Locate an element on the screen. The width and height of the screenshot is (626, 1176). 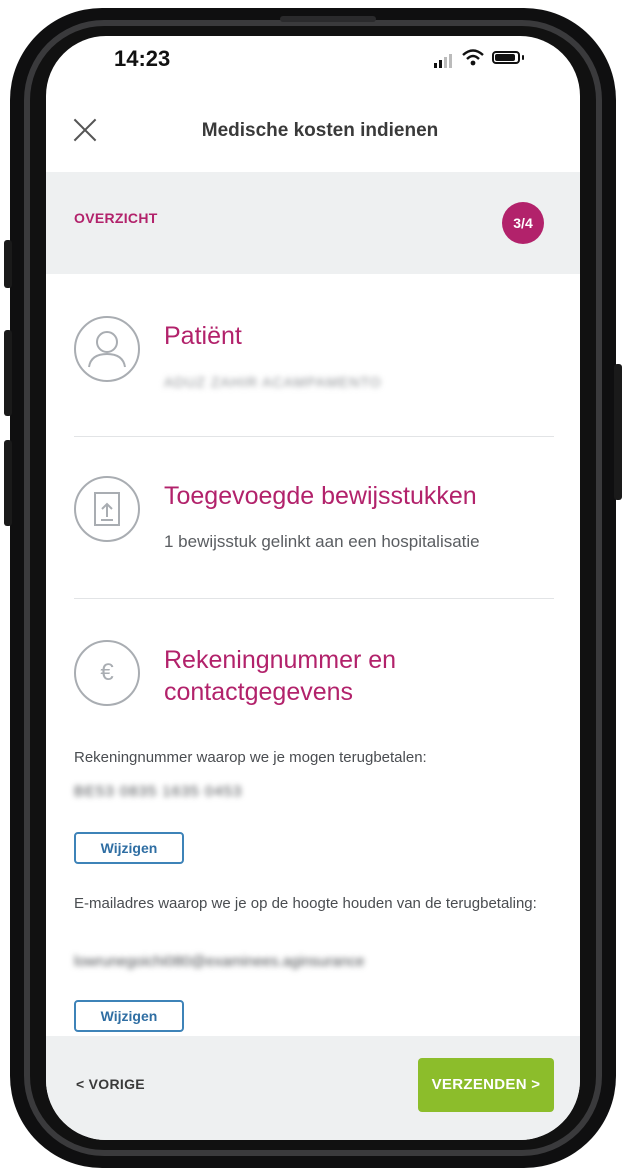
mute-switch is located at coordinates (8, 264).